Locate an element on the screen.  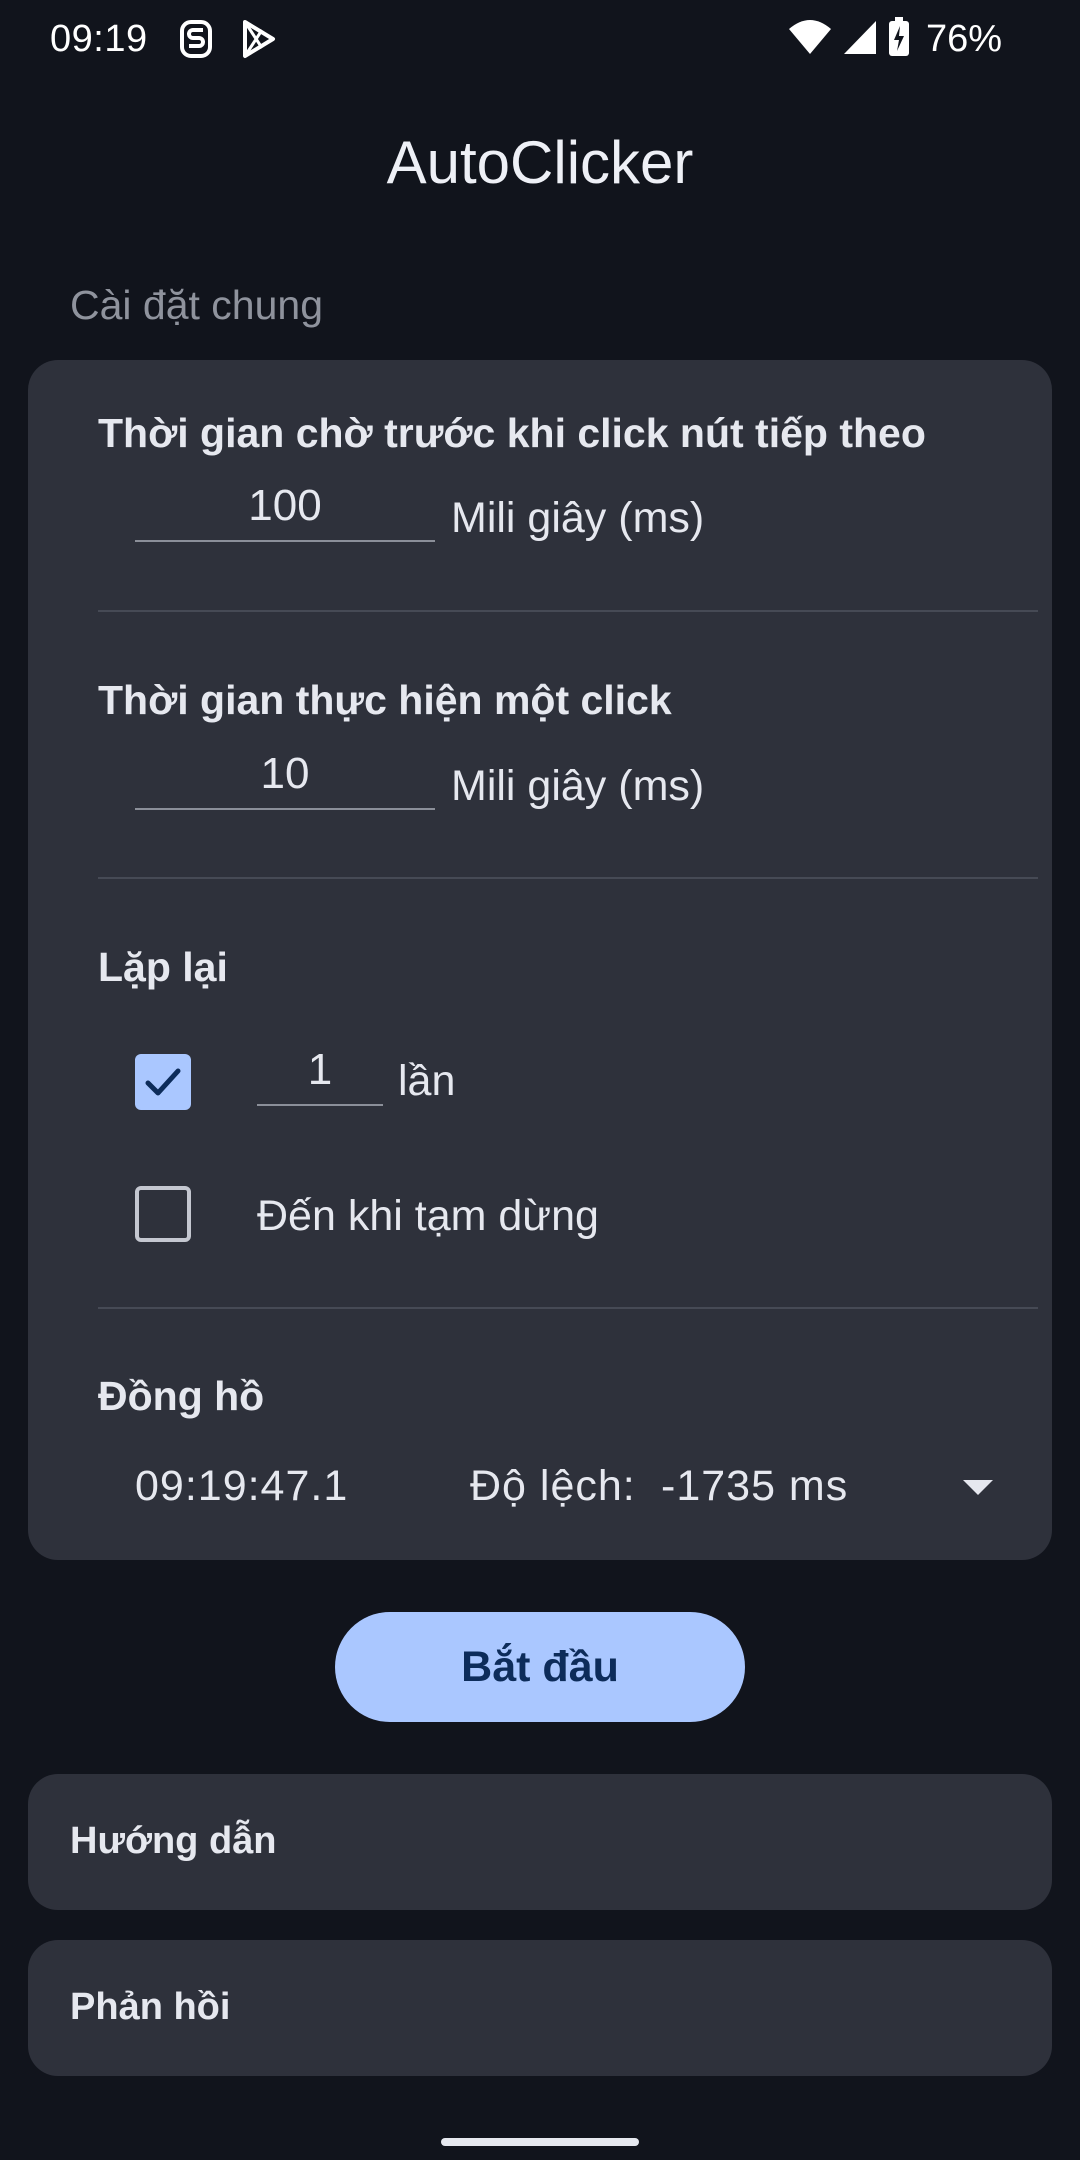
battery-percent: 76% is located at coordinates (963, 38).